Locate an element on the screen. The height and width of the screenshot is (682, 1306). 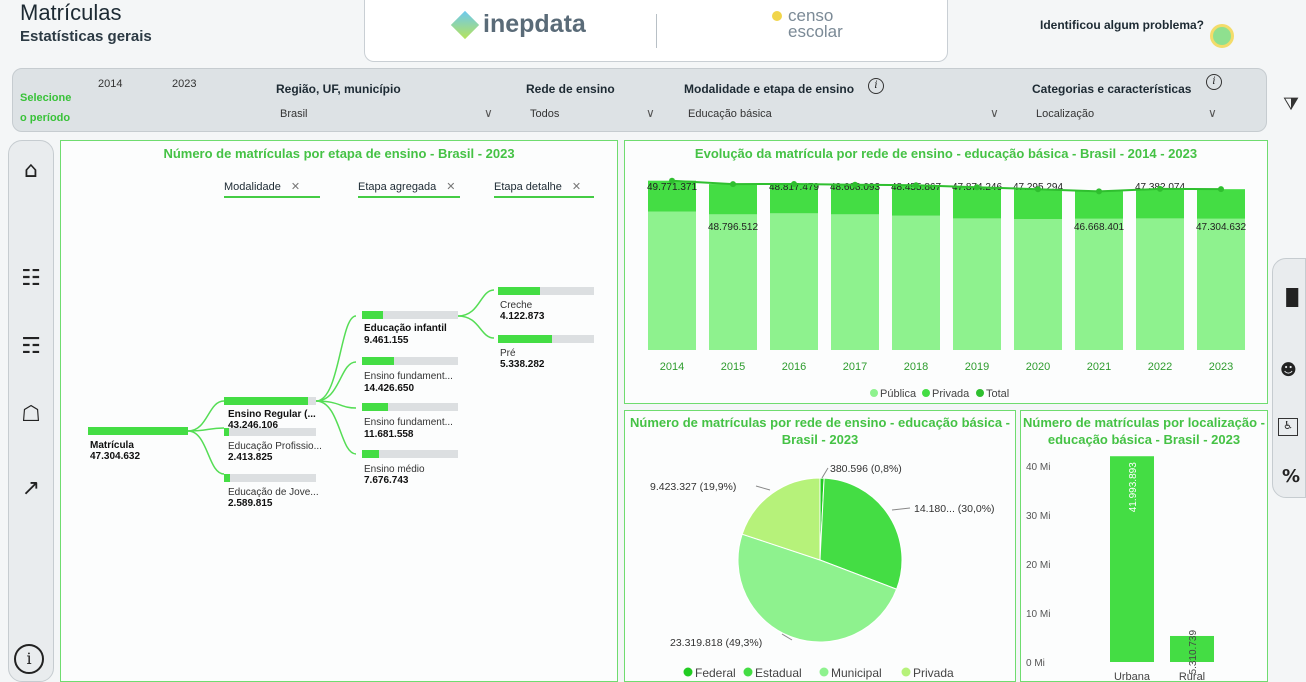
bar-data-label: 41.993.893 is located at coordinates (1133, 487).